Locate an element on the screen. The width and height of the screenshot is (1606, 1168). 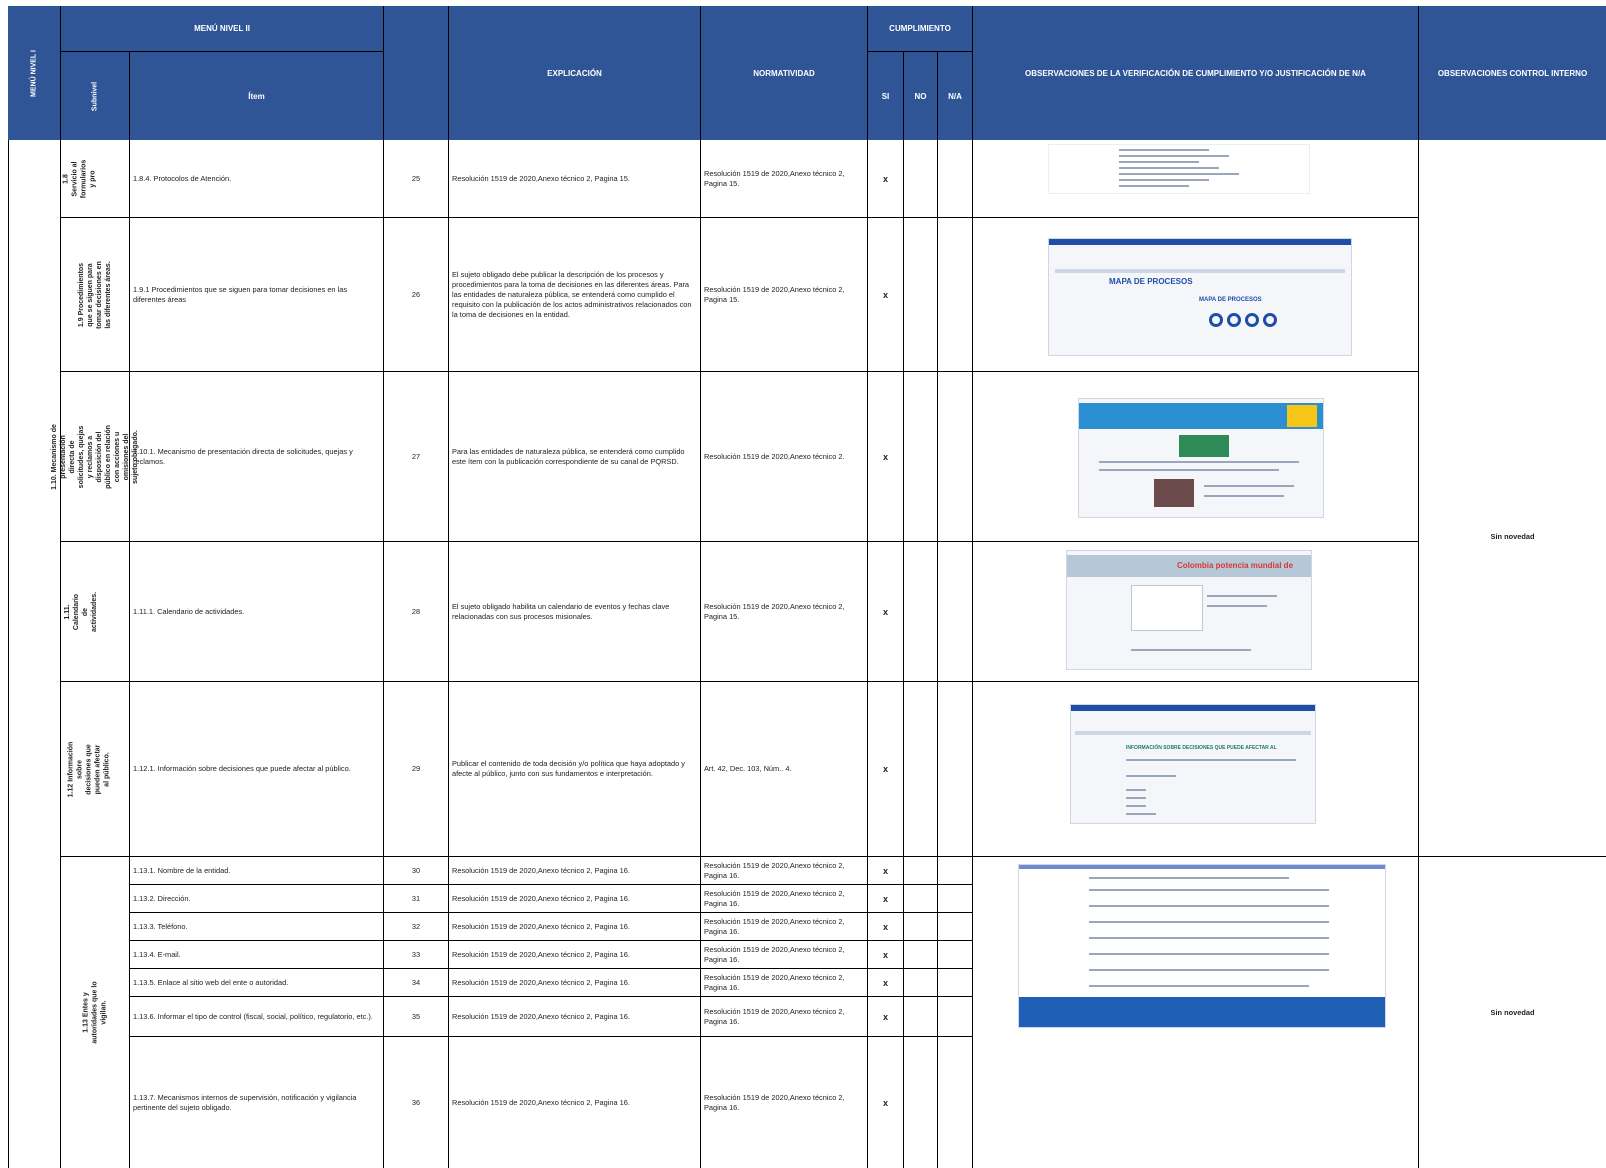
row-number: 35 is located at coordinates (416, 1016).